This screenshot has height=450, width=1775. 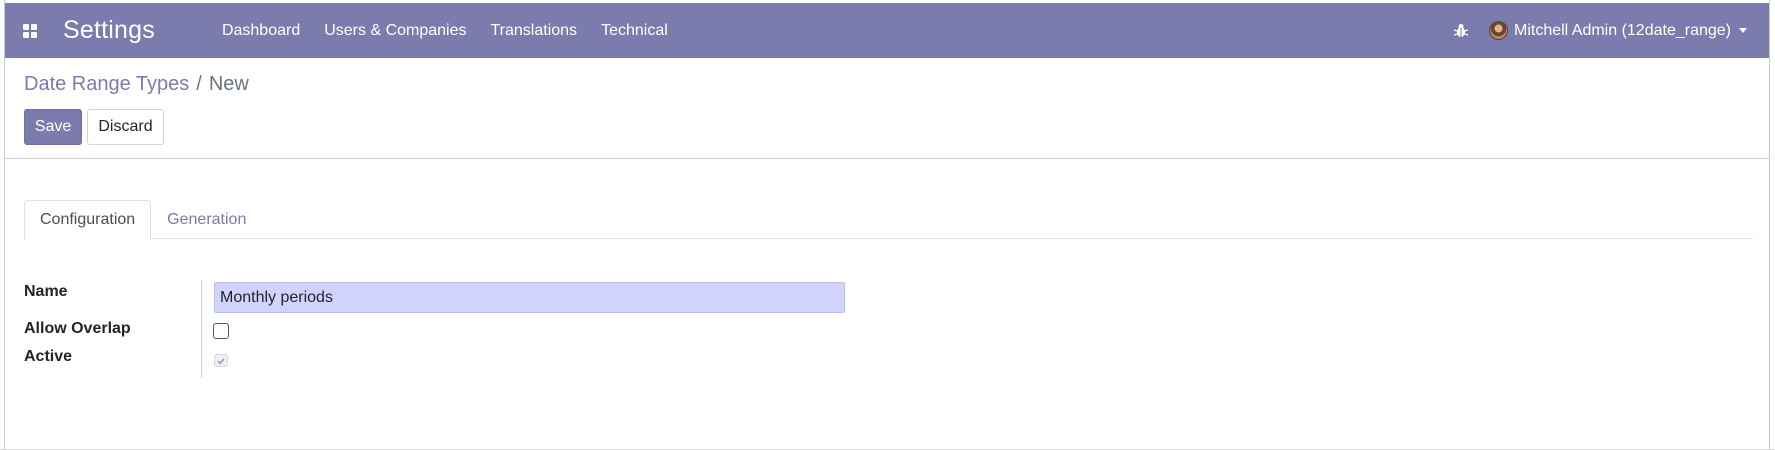 I want to click on app-title: Settings, so click(x=109, y=30).